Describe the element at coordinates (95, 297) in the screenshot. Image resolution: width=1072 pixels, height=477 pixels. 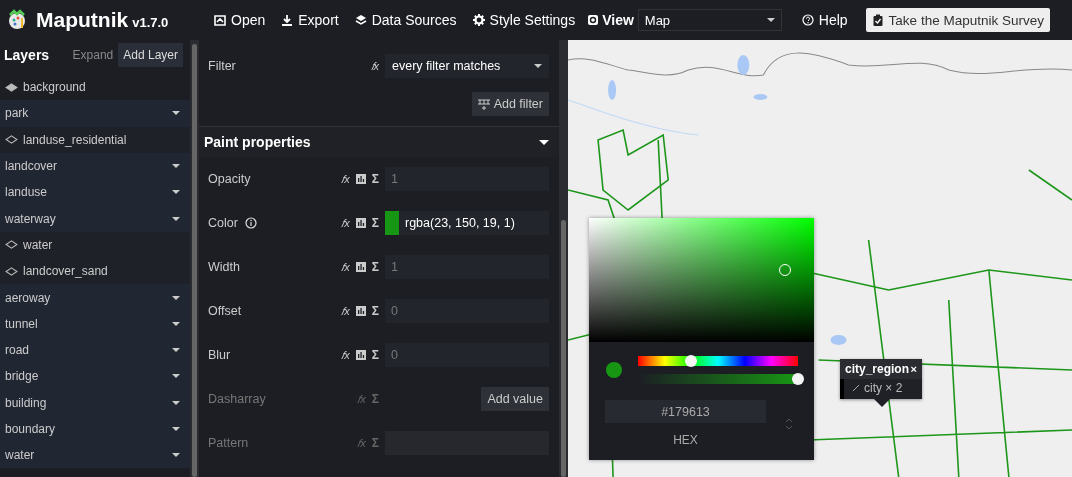
I see `layer-group: aeroway` at that location.